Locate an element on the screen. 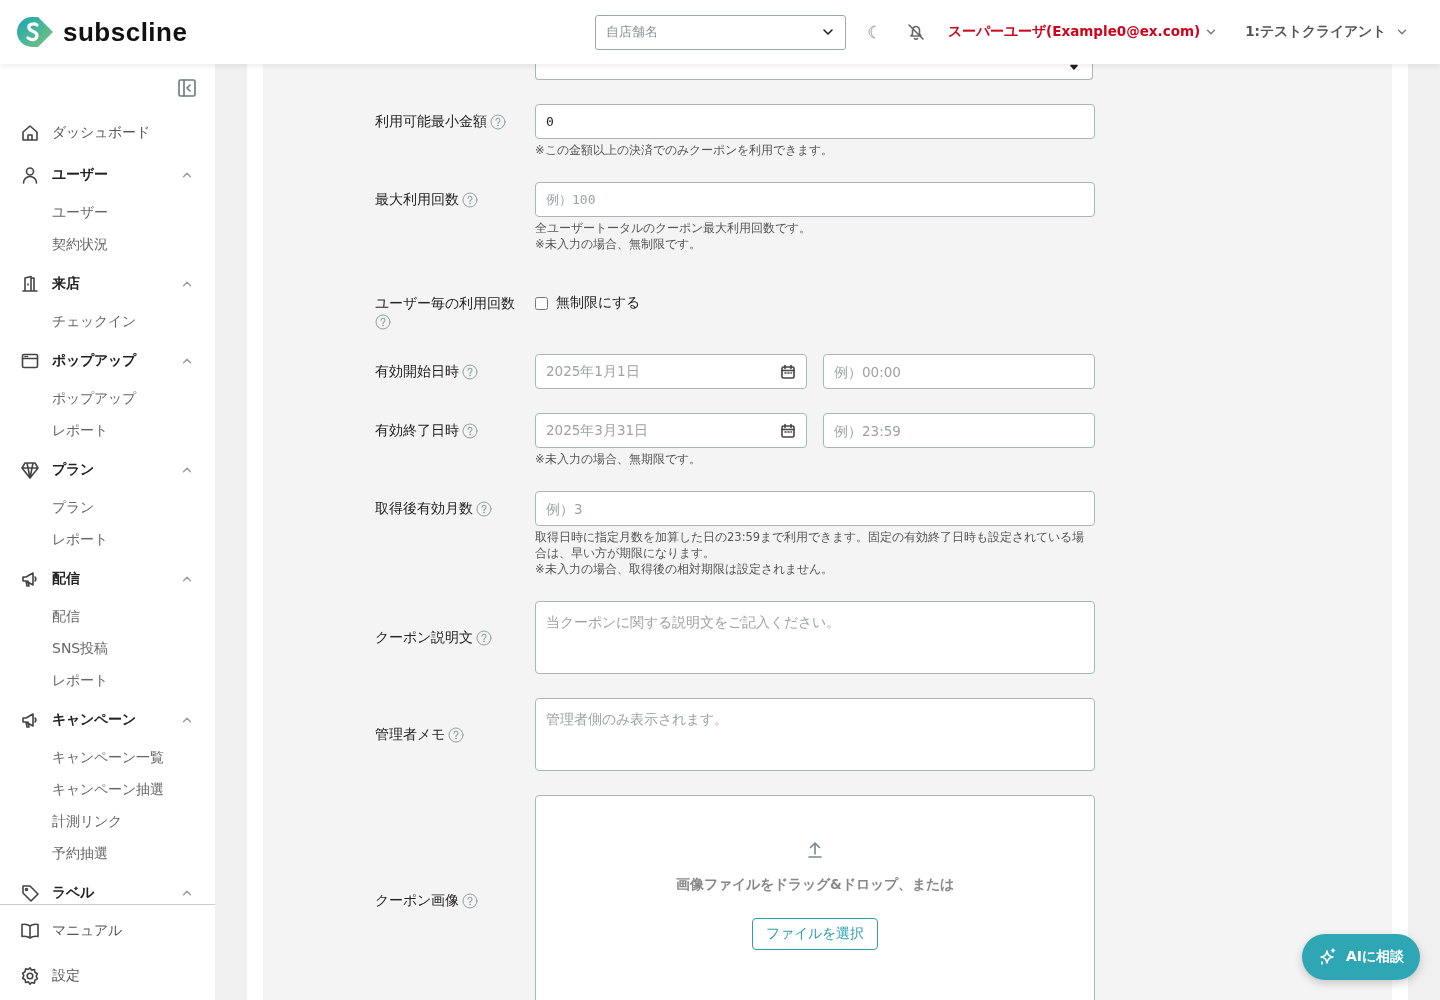  hint-text: 全ユーザートータルのクーポン最大利用回数です。 is located at coordinates (673, 228).